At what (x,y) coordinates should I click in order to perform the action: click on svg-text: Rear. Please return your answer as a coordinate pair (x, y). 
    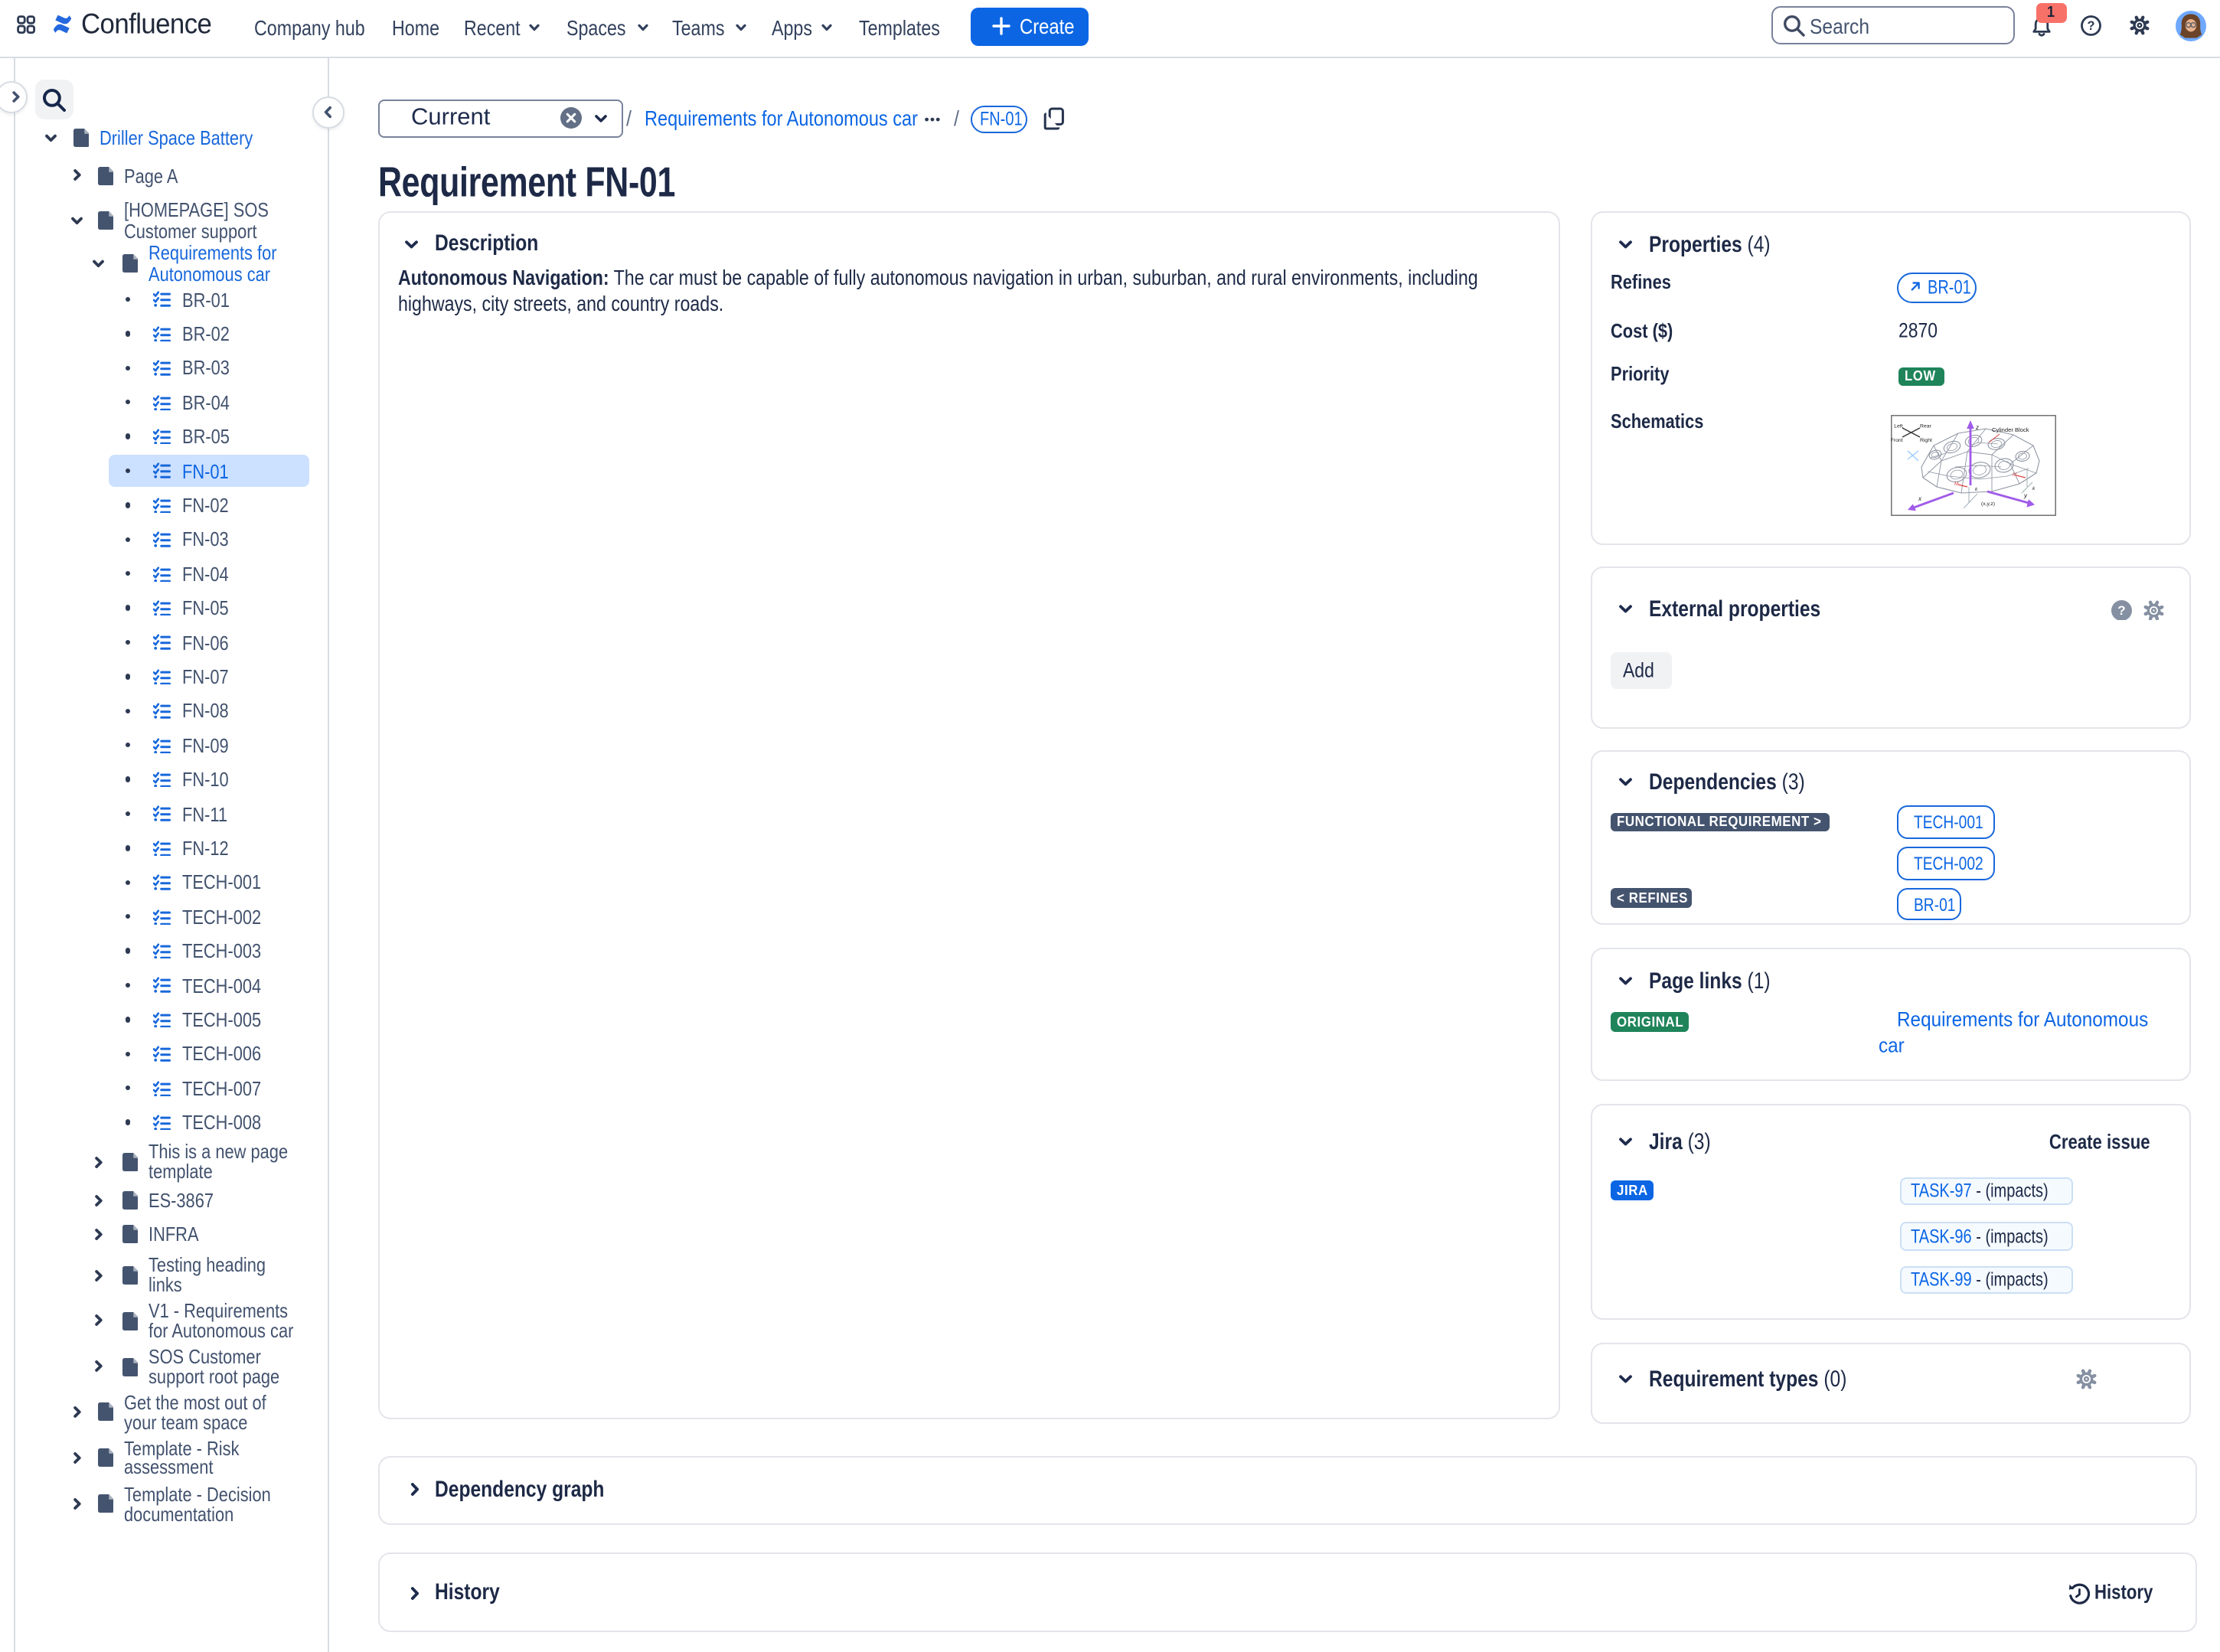
    Looking at the image, I should click on (1925, 425).